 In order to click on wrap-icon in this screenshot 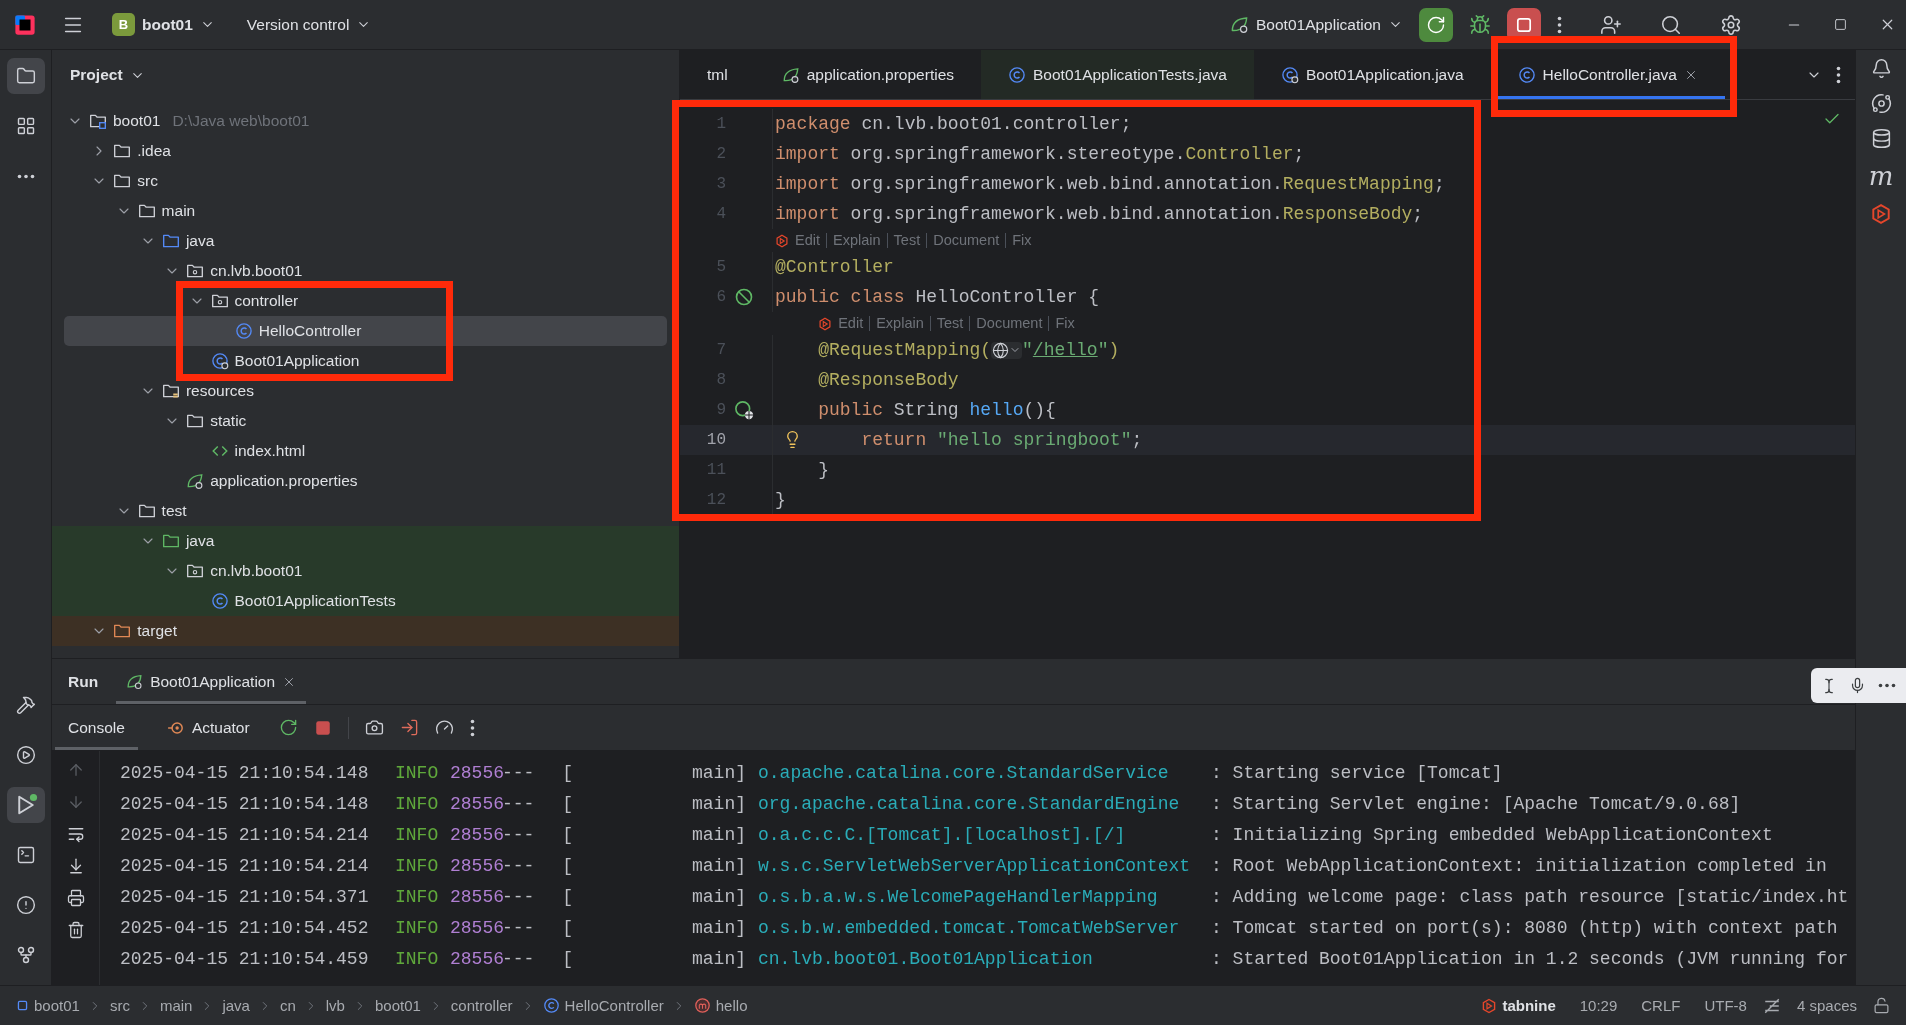, I will do `click(75, 834)`.